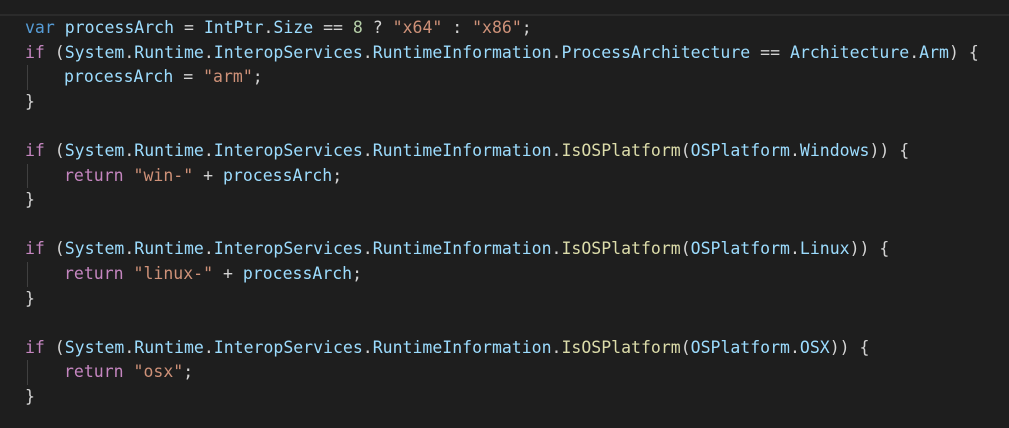 This screenshot has width=1009, height=428. Describe the element at coordinates (233, 27) in the screenshot. I see `code-token: IntPtr` at that location.